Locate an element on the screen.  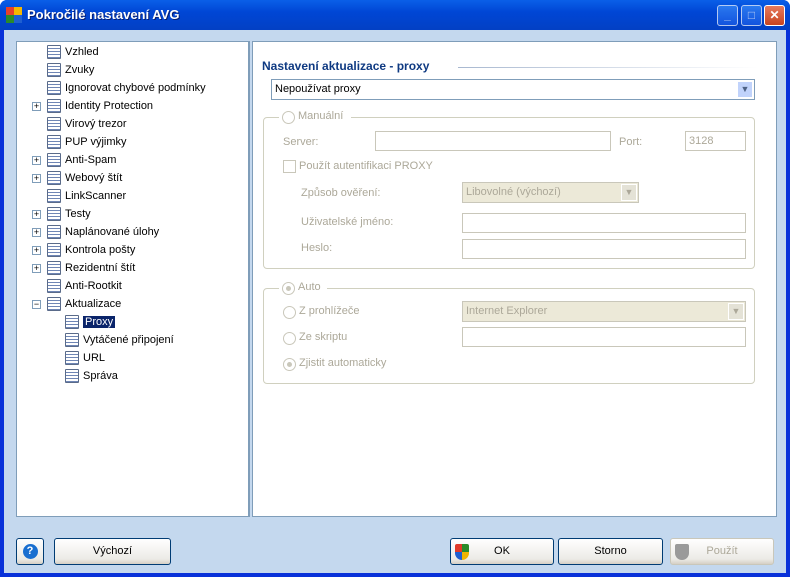
tree-item: + Kontrola pošty is located at coordinates (83, 250).